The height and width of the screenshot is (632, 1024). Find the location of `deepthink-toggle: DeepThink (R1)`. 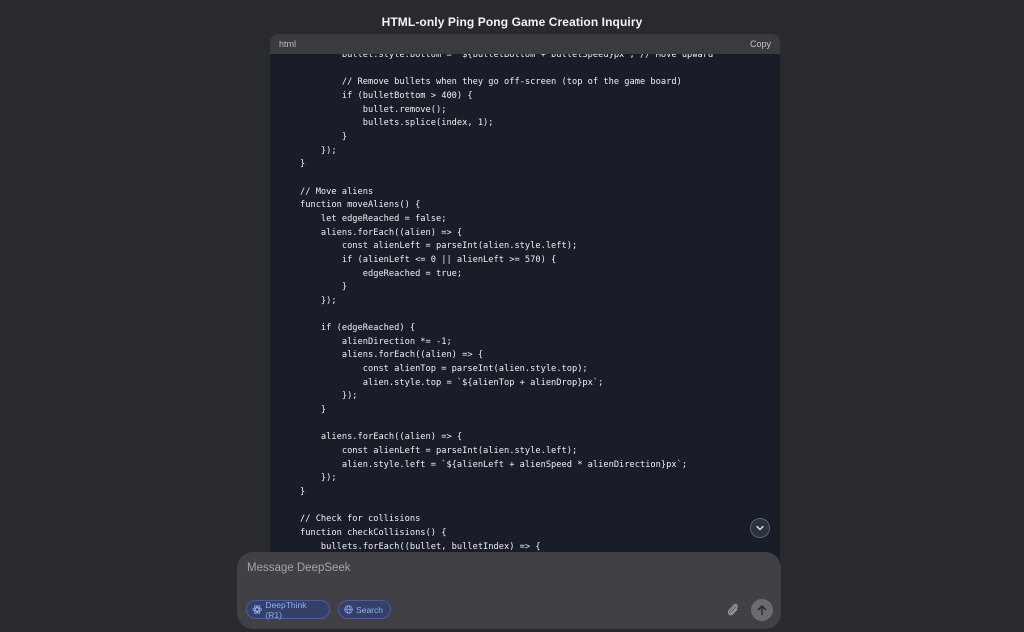

deepthink-toggle: DeepThink (R1) is located at coordinates (288, 609).